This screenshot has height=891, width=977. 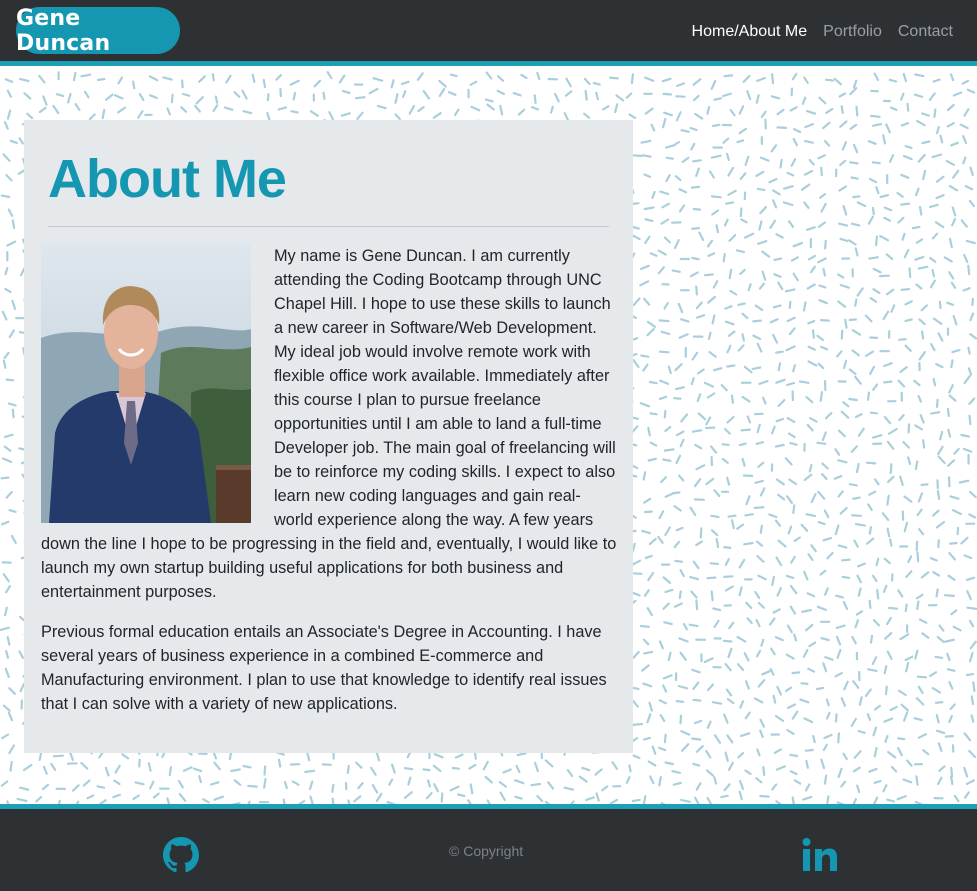 What do you see at coordinates (146, 383) in the screenshot?
I see `profile-photo` at bounding box center [146, 383].